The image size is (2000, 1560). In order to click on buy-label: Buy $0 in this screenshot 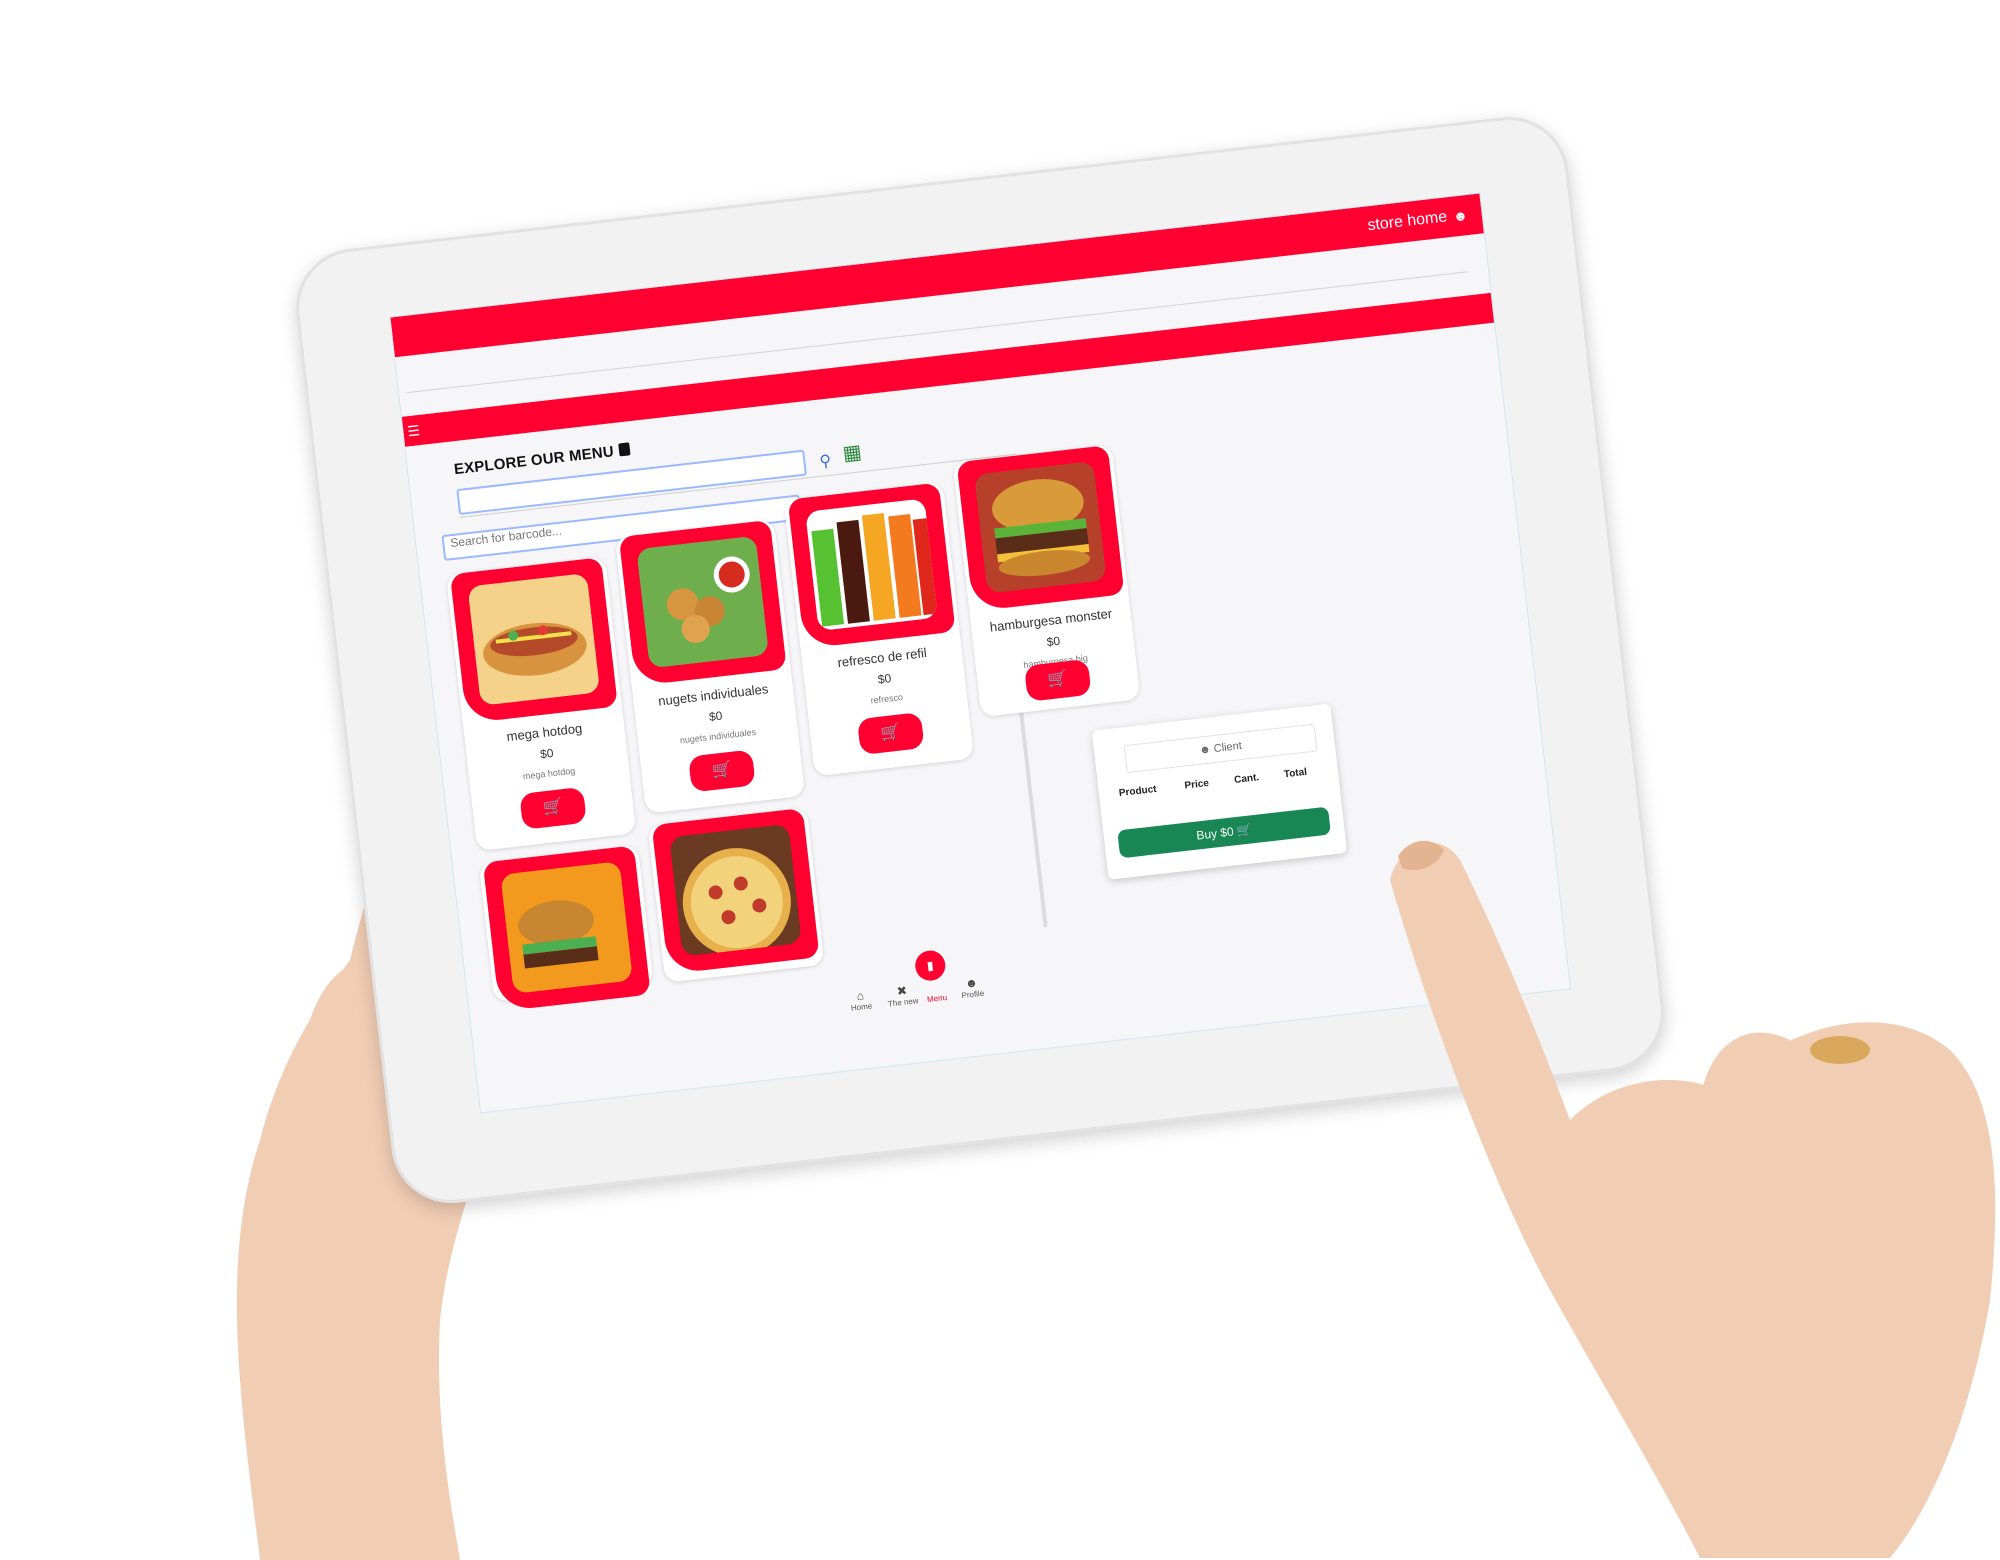, I will do `click(1215, 833)`.